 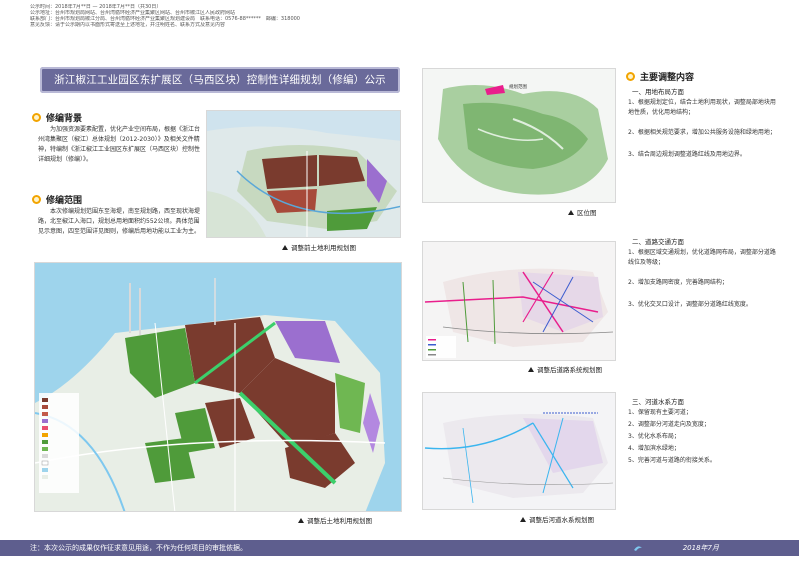 I want to click on caption-text: 调整后道路系统规划图, so click(x=569, y=370).